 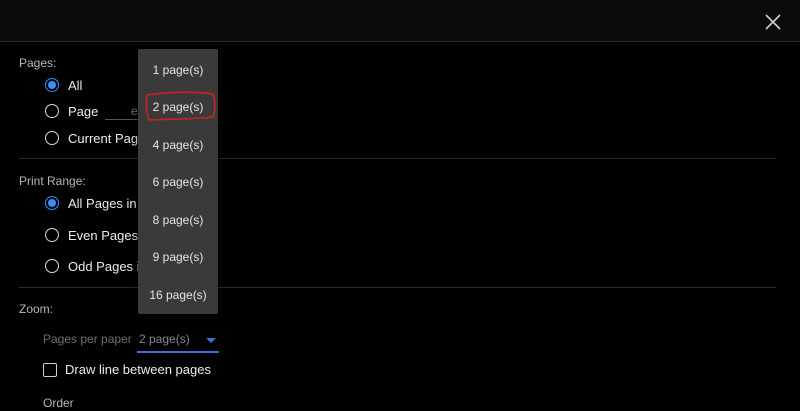 I want to click on dropdown-option-1: 1 page(s), so click(x=178, y=70).